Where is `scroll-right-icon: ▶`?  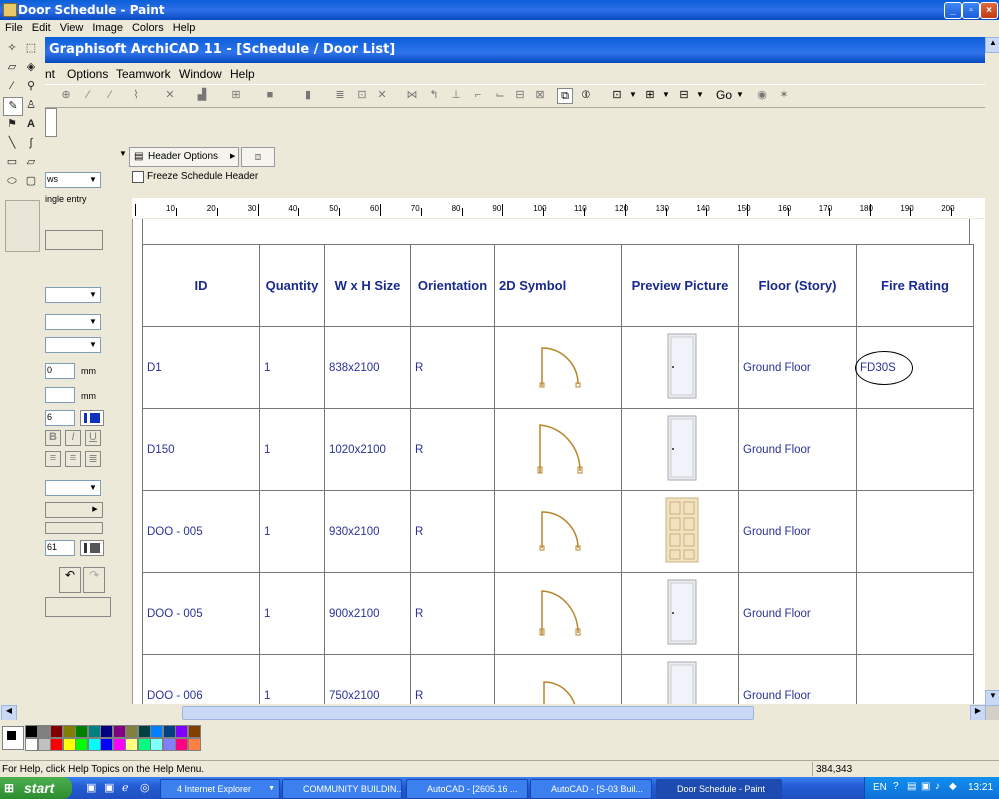 scroll-right-icon: ▶ is located at coordinates (978, 713).